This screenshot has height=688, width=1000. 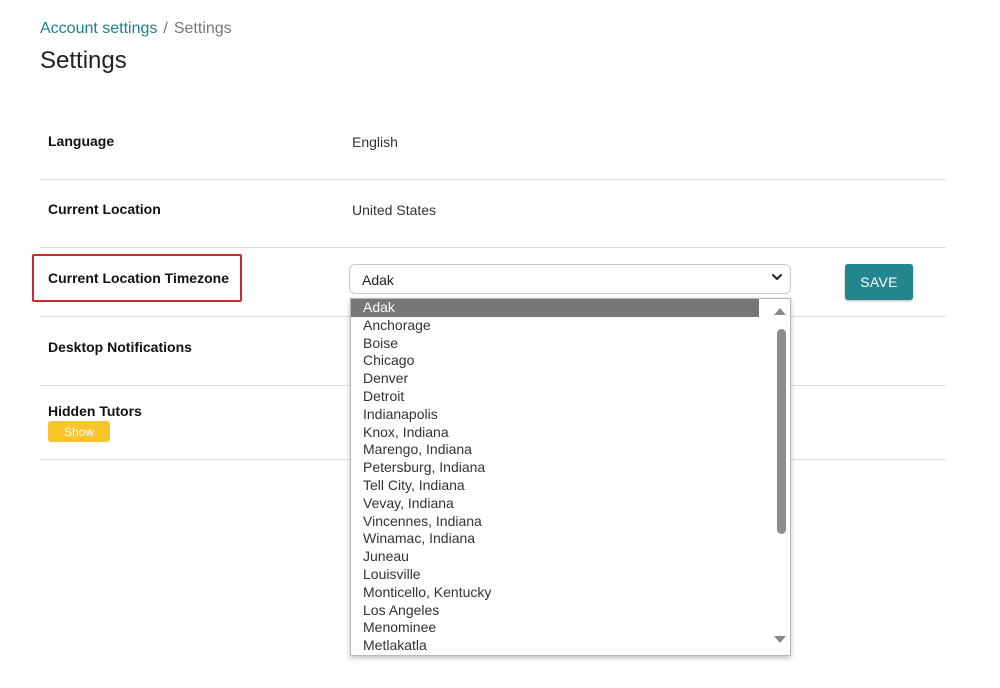 What do you see at coordinates (781, 431) in the screenshot?
I see `scrollbar-thumb` at bounding box center [781, 431].